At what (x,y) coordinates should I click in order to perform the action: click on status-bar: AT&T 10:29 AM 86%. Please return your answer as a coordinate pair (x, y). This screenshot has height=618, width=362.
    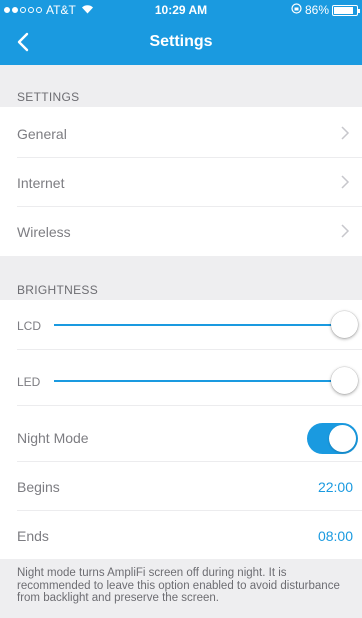
    Looking at the image, I should click on (181, 10).